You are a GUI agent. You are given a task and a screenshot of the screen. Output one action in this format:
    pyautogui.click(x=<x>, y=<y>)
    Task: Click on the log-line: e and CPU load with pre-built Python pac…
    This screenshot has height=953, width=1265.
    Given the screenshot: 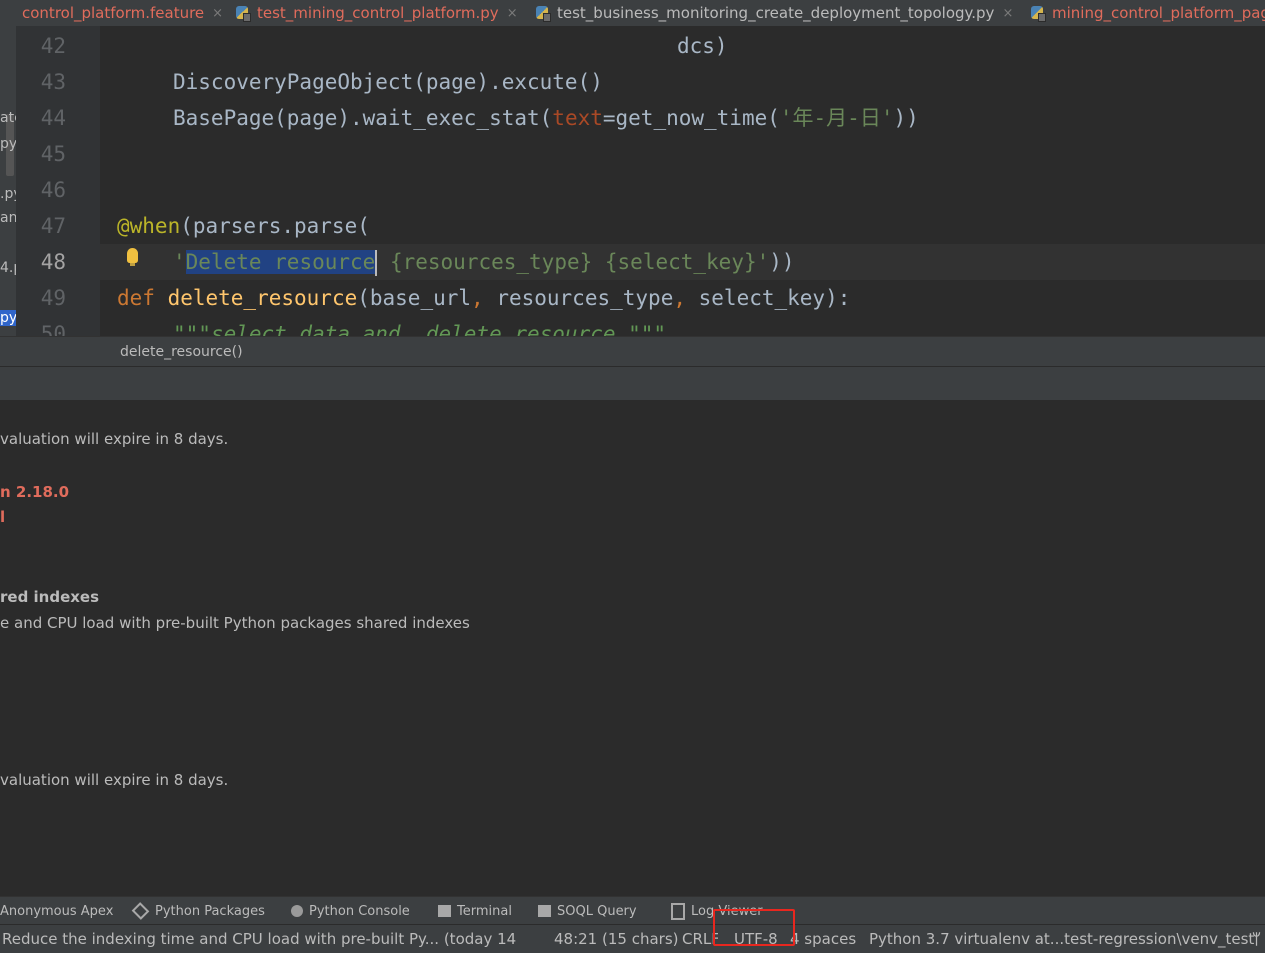 What is the action you would take?
    pyautogui.click(x=235, y=623)
    